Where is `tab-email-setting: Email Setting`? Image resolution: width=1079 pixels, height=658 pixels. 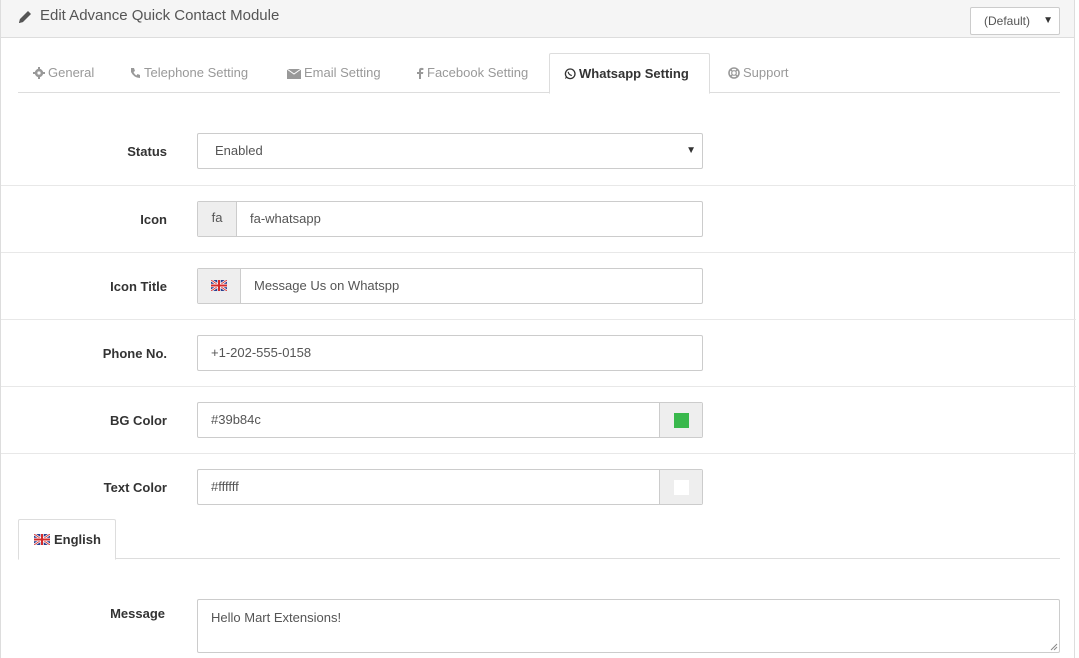 tab-email-setting: Email Setting is located at coordinates (333, 73).